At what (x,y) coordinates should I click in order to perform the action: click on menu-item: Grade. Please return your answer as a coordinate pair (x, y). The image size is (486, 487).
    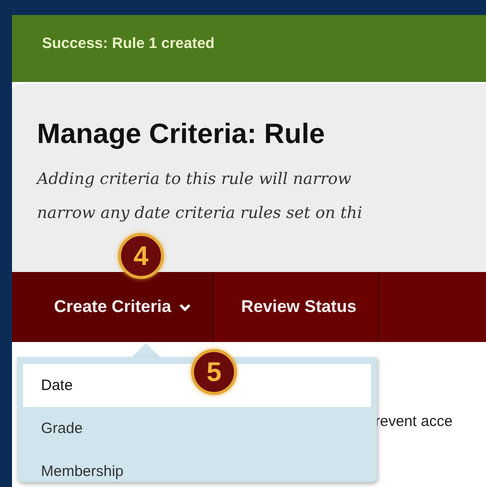
    Looking at the image, I should click on (197, 428).